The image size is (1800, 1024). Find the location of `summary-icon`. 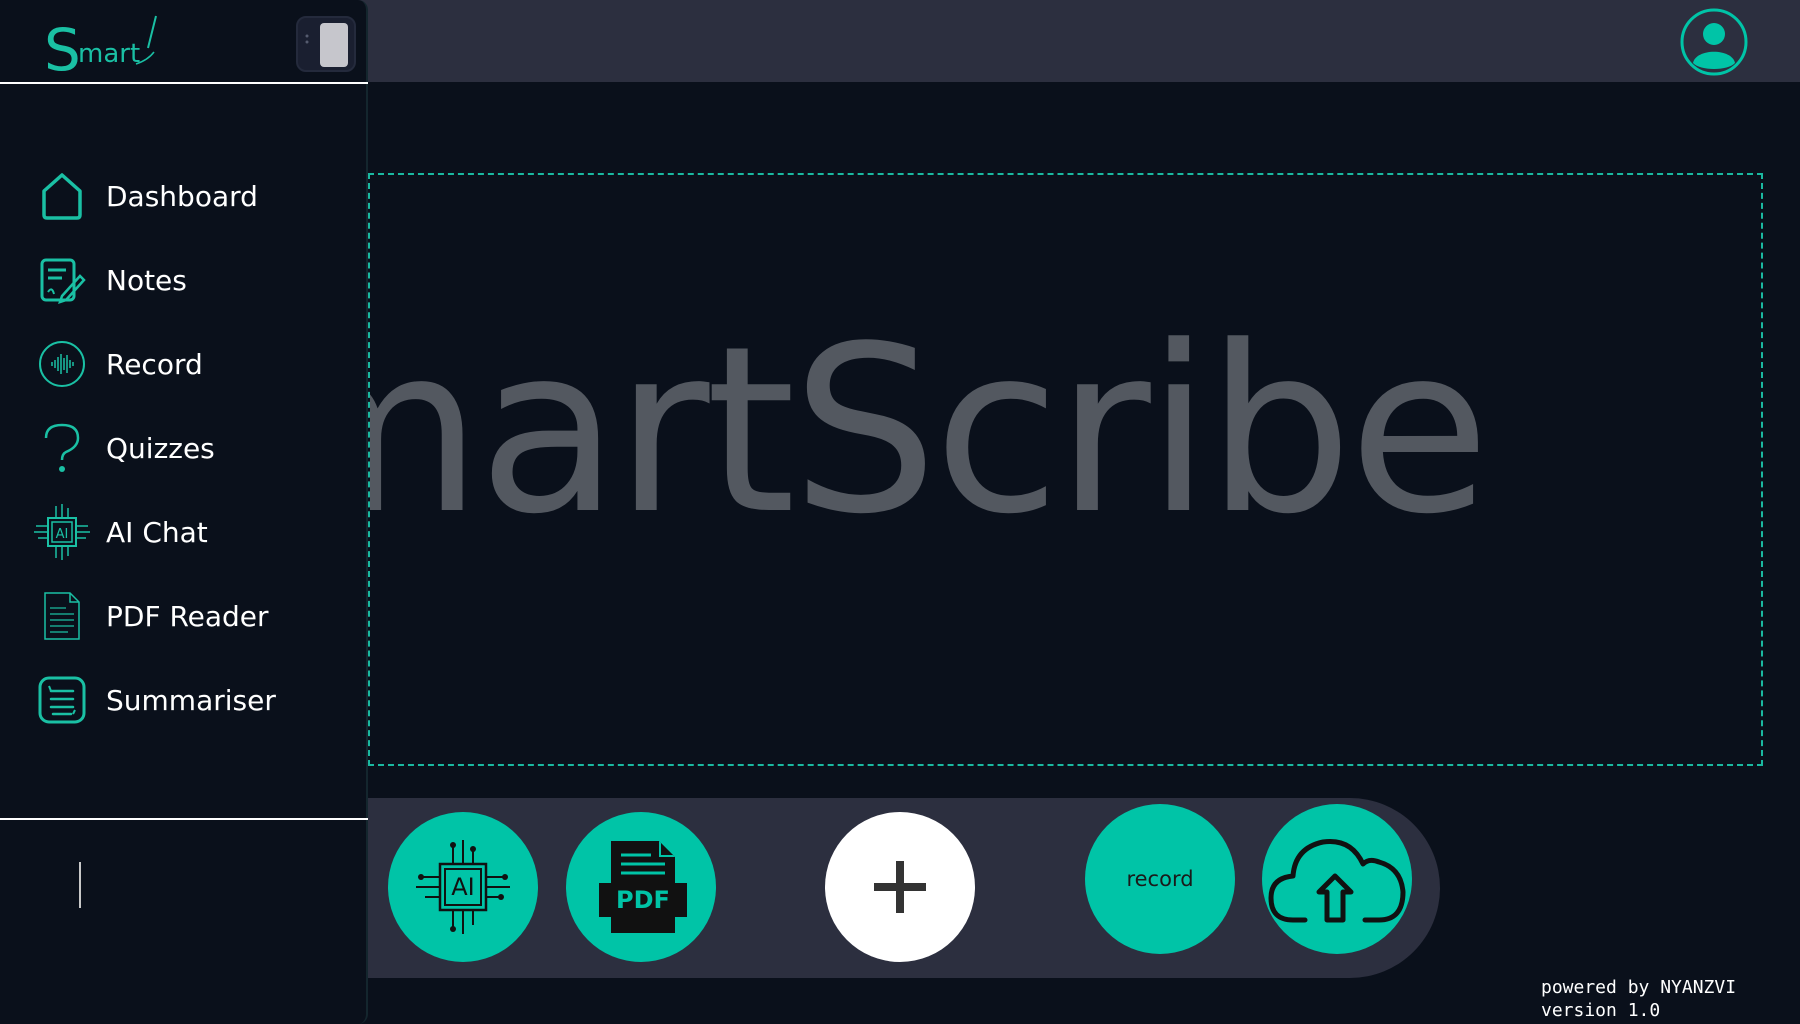

summary-icon is located at coordinates (62, 700).